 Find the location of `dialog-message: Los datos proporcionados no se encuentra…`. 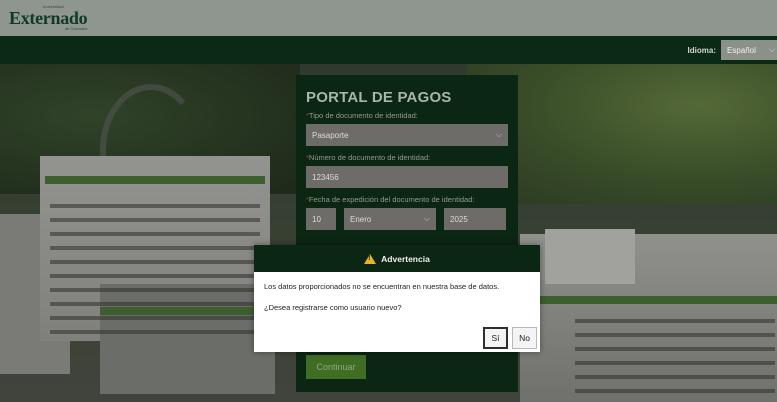

dialog-message: Los datos proporcionados no se encuentra… is located at coordinates (382, 286).